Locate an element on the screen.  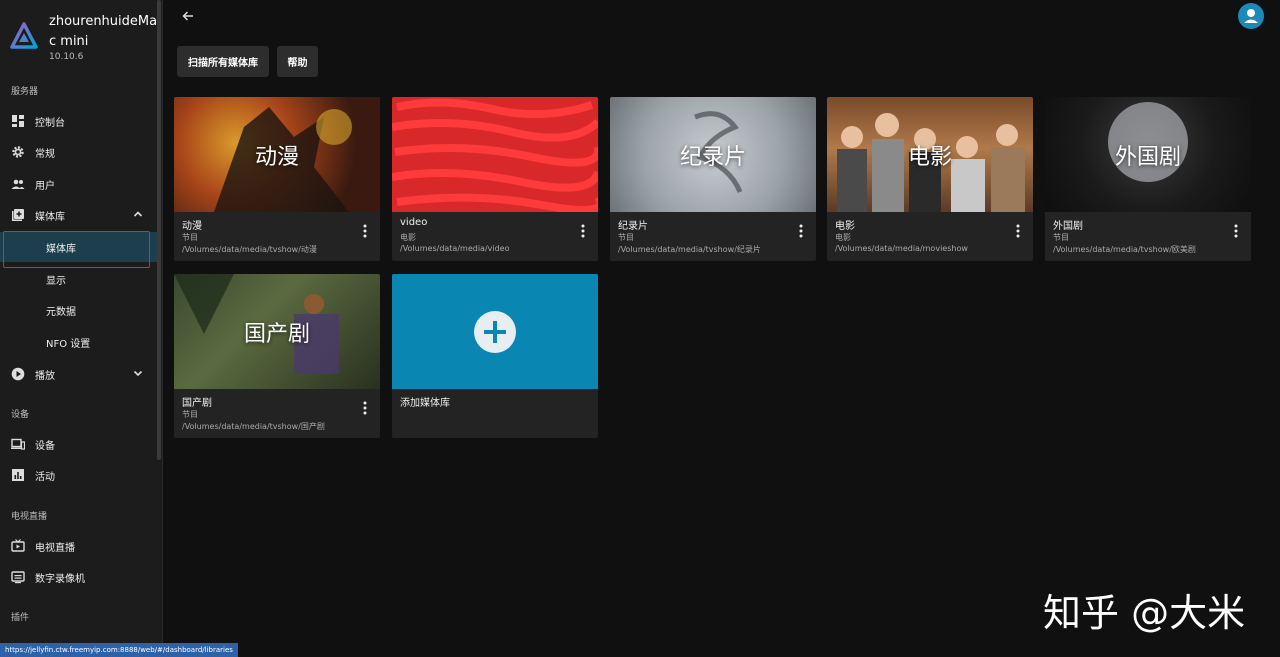
sidebar-item-devices: 设备 is located at coordinates (78, 444).